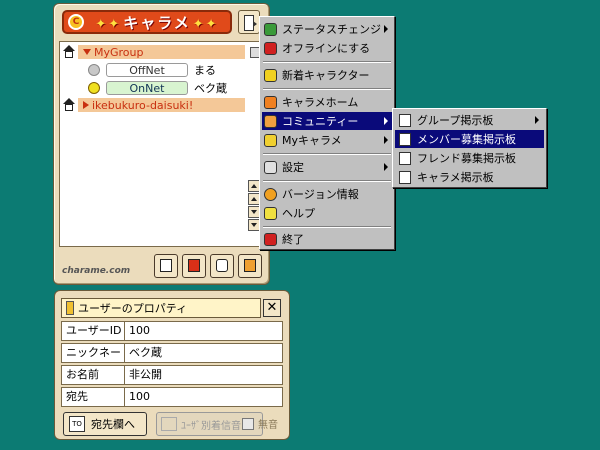  I want to click on buddy-row: OnNet ベク蔵, so click(157, 88).